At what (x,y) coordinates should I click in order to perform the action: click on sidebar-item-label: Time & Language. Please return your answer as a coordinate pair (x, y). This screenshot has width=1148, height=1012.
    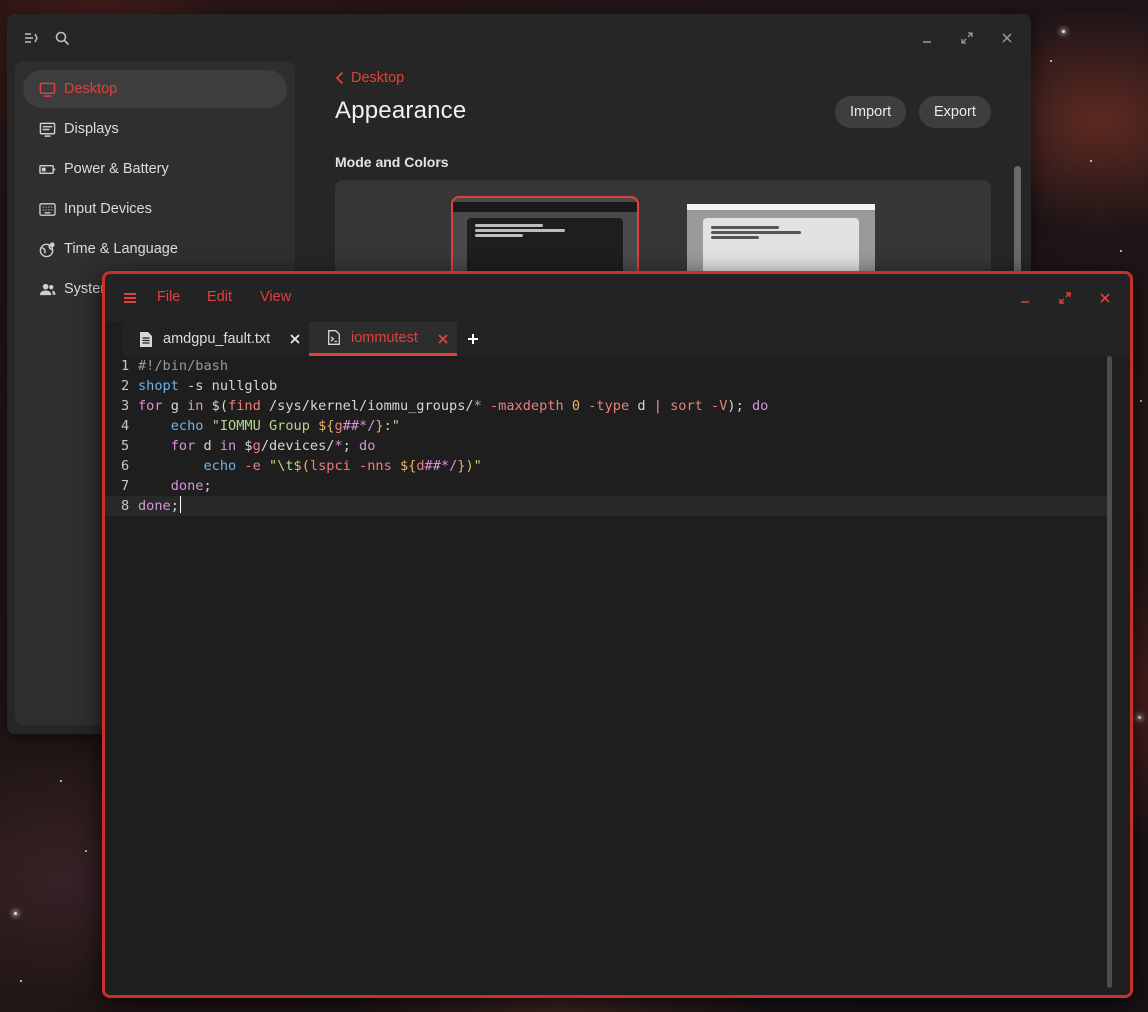
    Looking at the image, I should click on (121, 249).